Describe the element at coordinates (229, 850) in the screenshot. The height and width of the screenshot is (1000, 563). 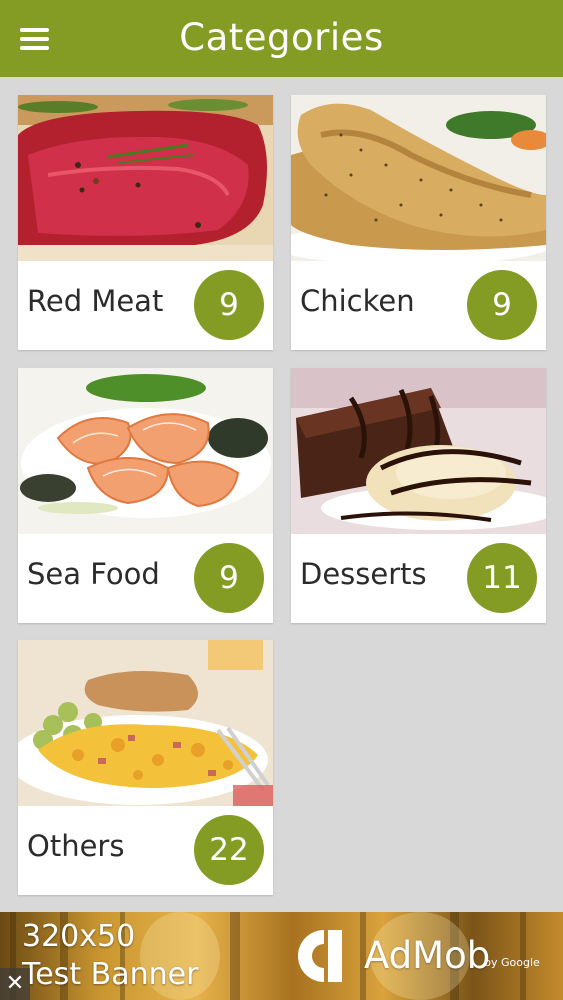
I see `count-badge: 22` at that location.